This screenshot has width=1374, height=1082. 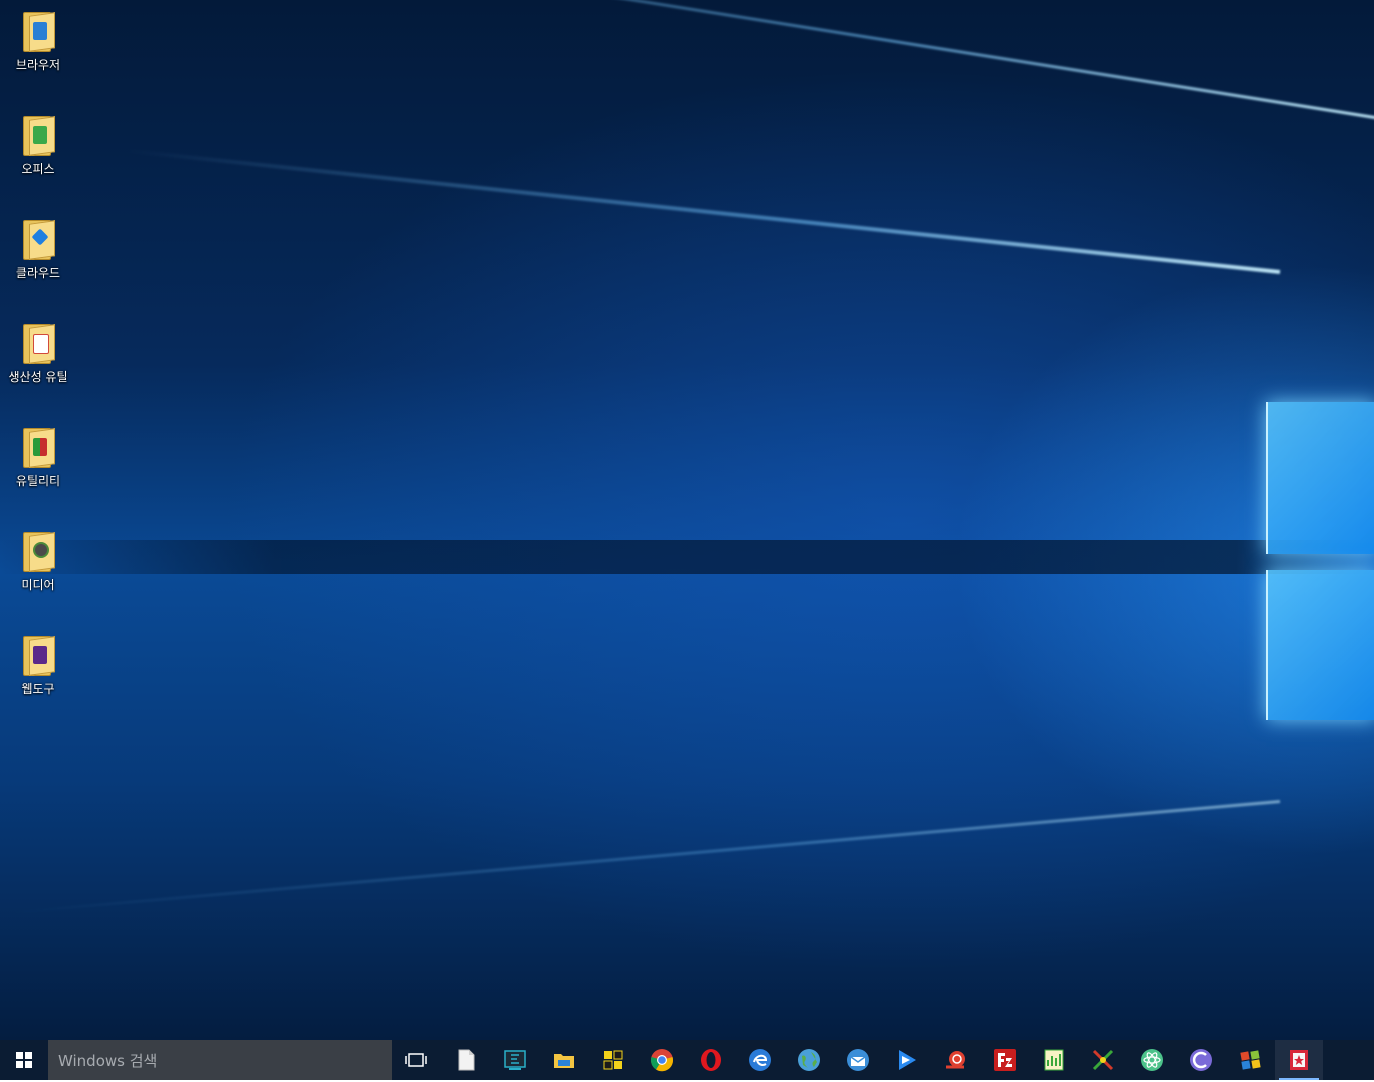 I want to click on taskbar-app-opera, so click(x=711, y=1060).